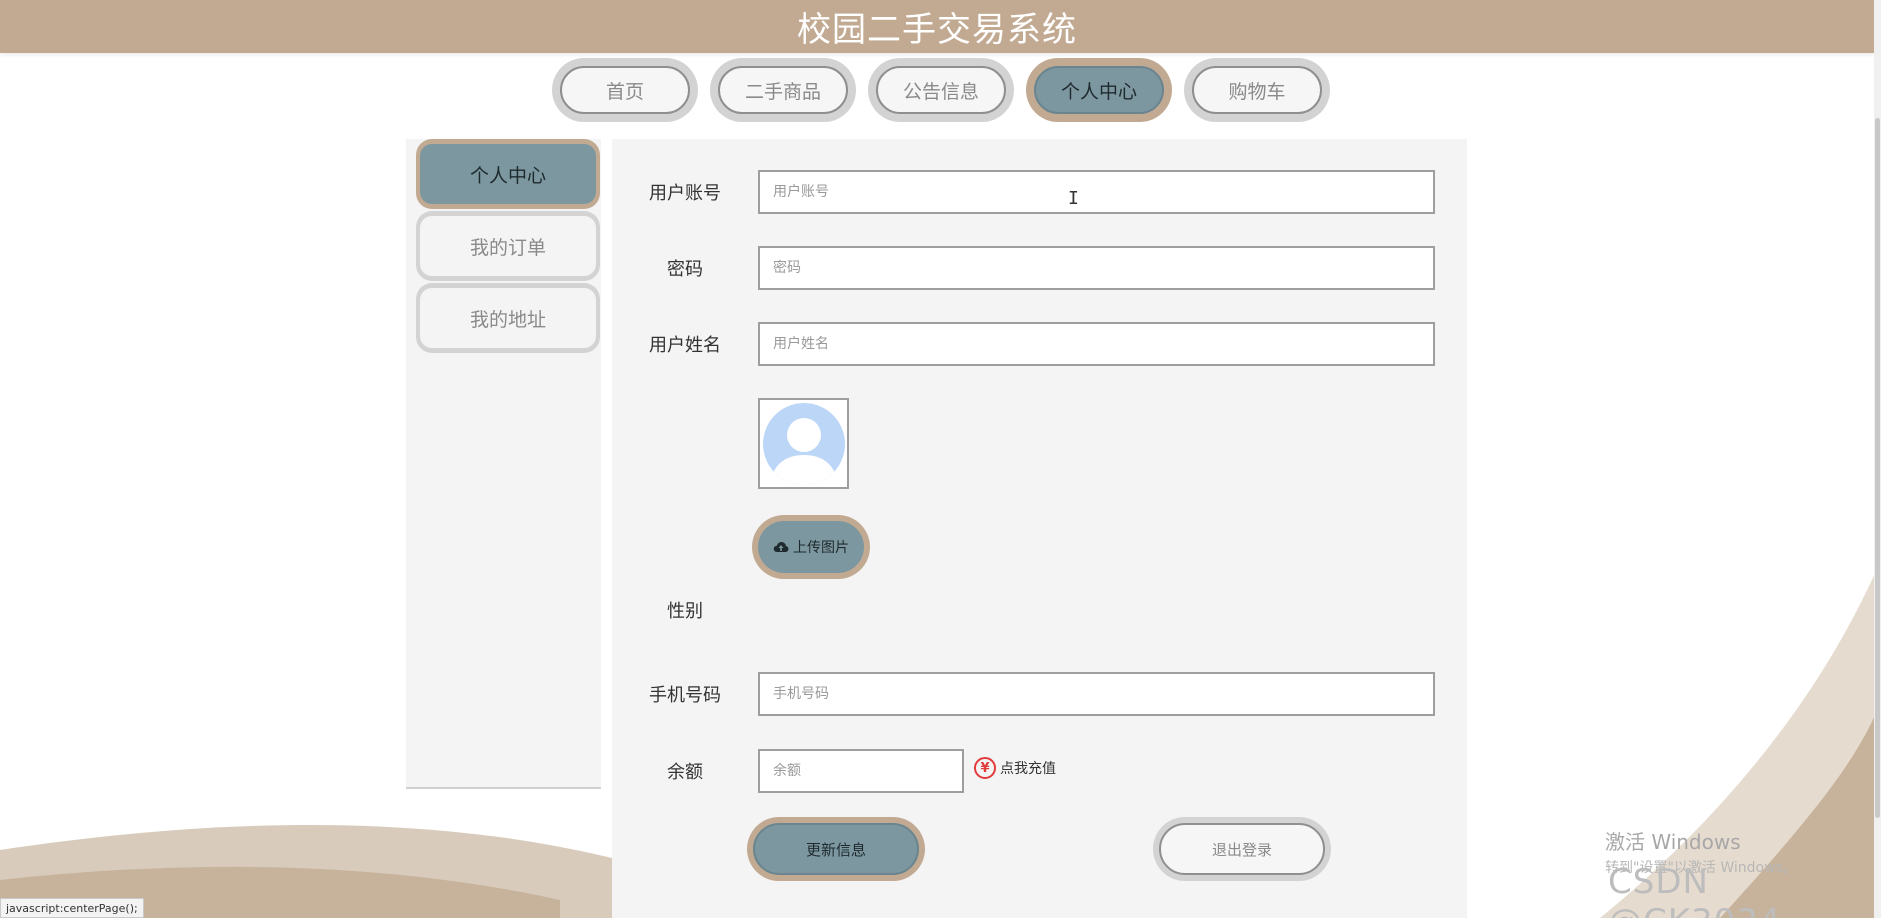 This screenshot has width=1881, height=918. I want to click on account-label: 用户账号, so click(685, 193).